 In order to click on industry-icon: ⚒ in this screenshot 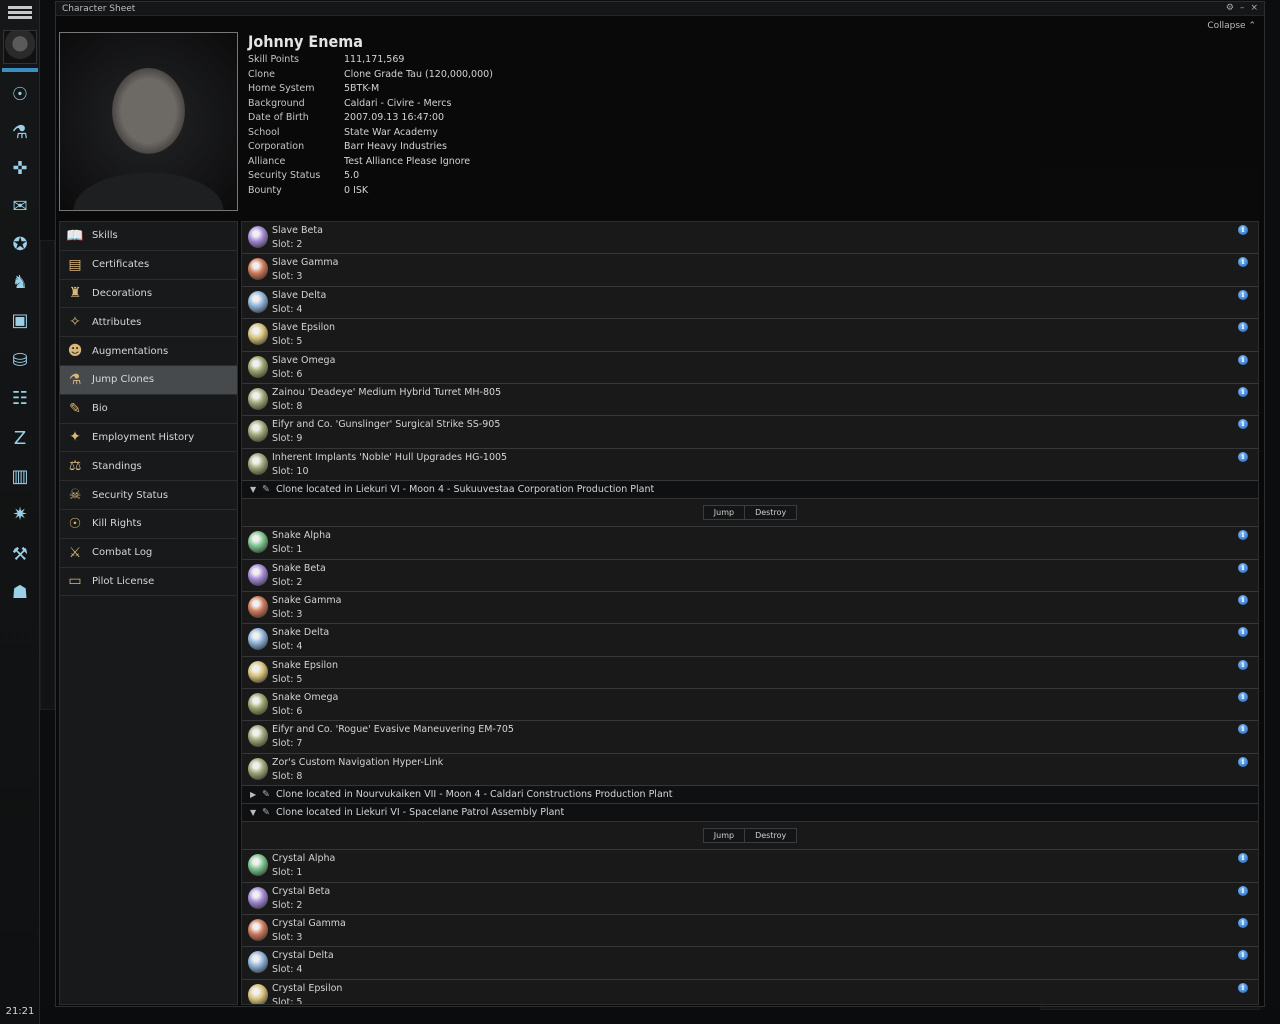, I will do `click(20, 554)`.